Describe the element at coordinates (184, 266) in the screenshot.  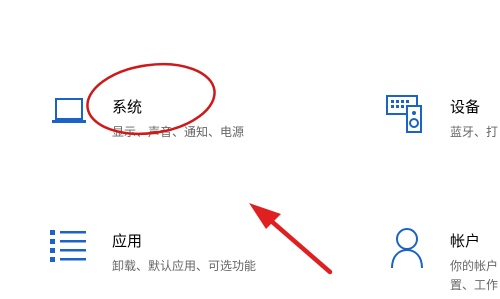
I see `tile-description-apps: 卸载、默认应用、可选功能` at that location.